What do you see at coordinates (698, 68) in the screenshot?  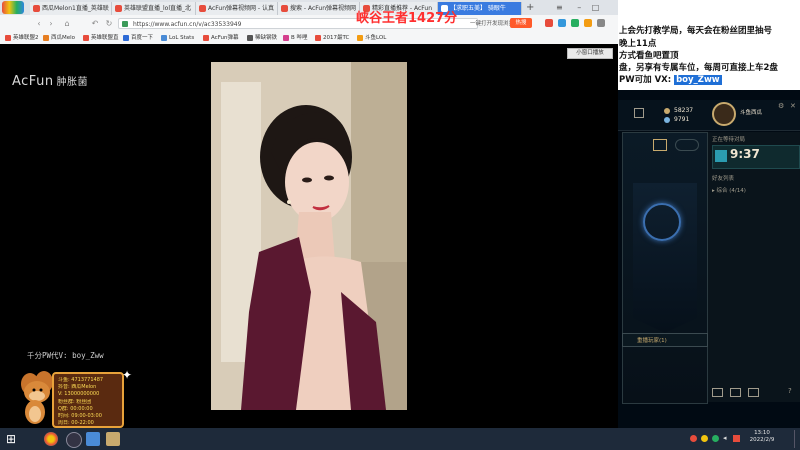 I see `notice-line: 盘，另享有专属车位，每周可直接上车2盘` at bounding box center [698, 68].